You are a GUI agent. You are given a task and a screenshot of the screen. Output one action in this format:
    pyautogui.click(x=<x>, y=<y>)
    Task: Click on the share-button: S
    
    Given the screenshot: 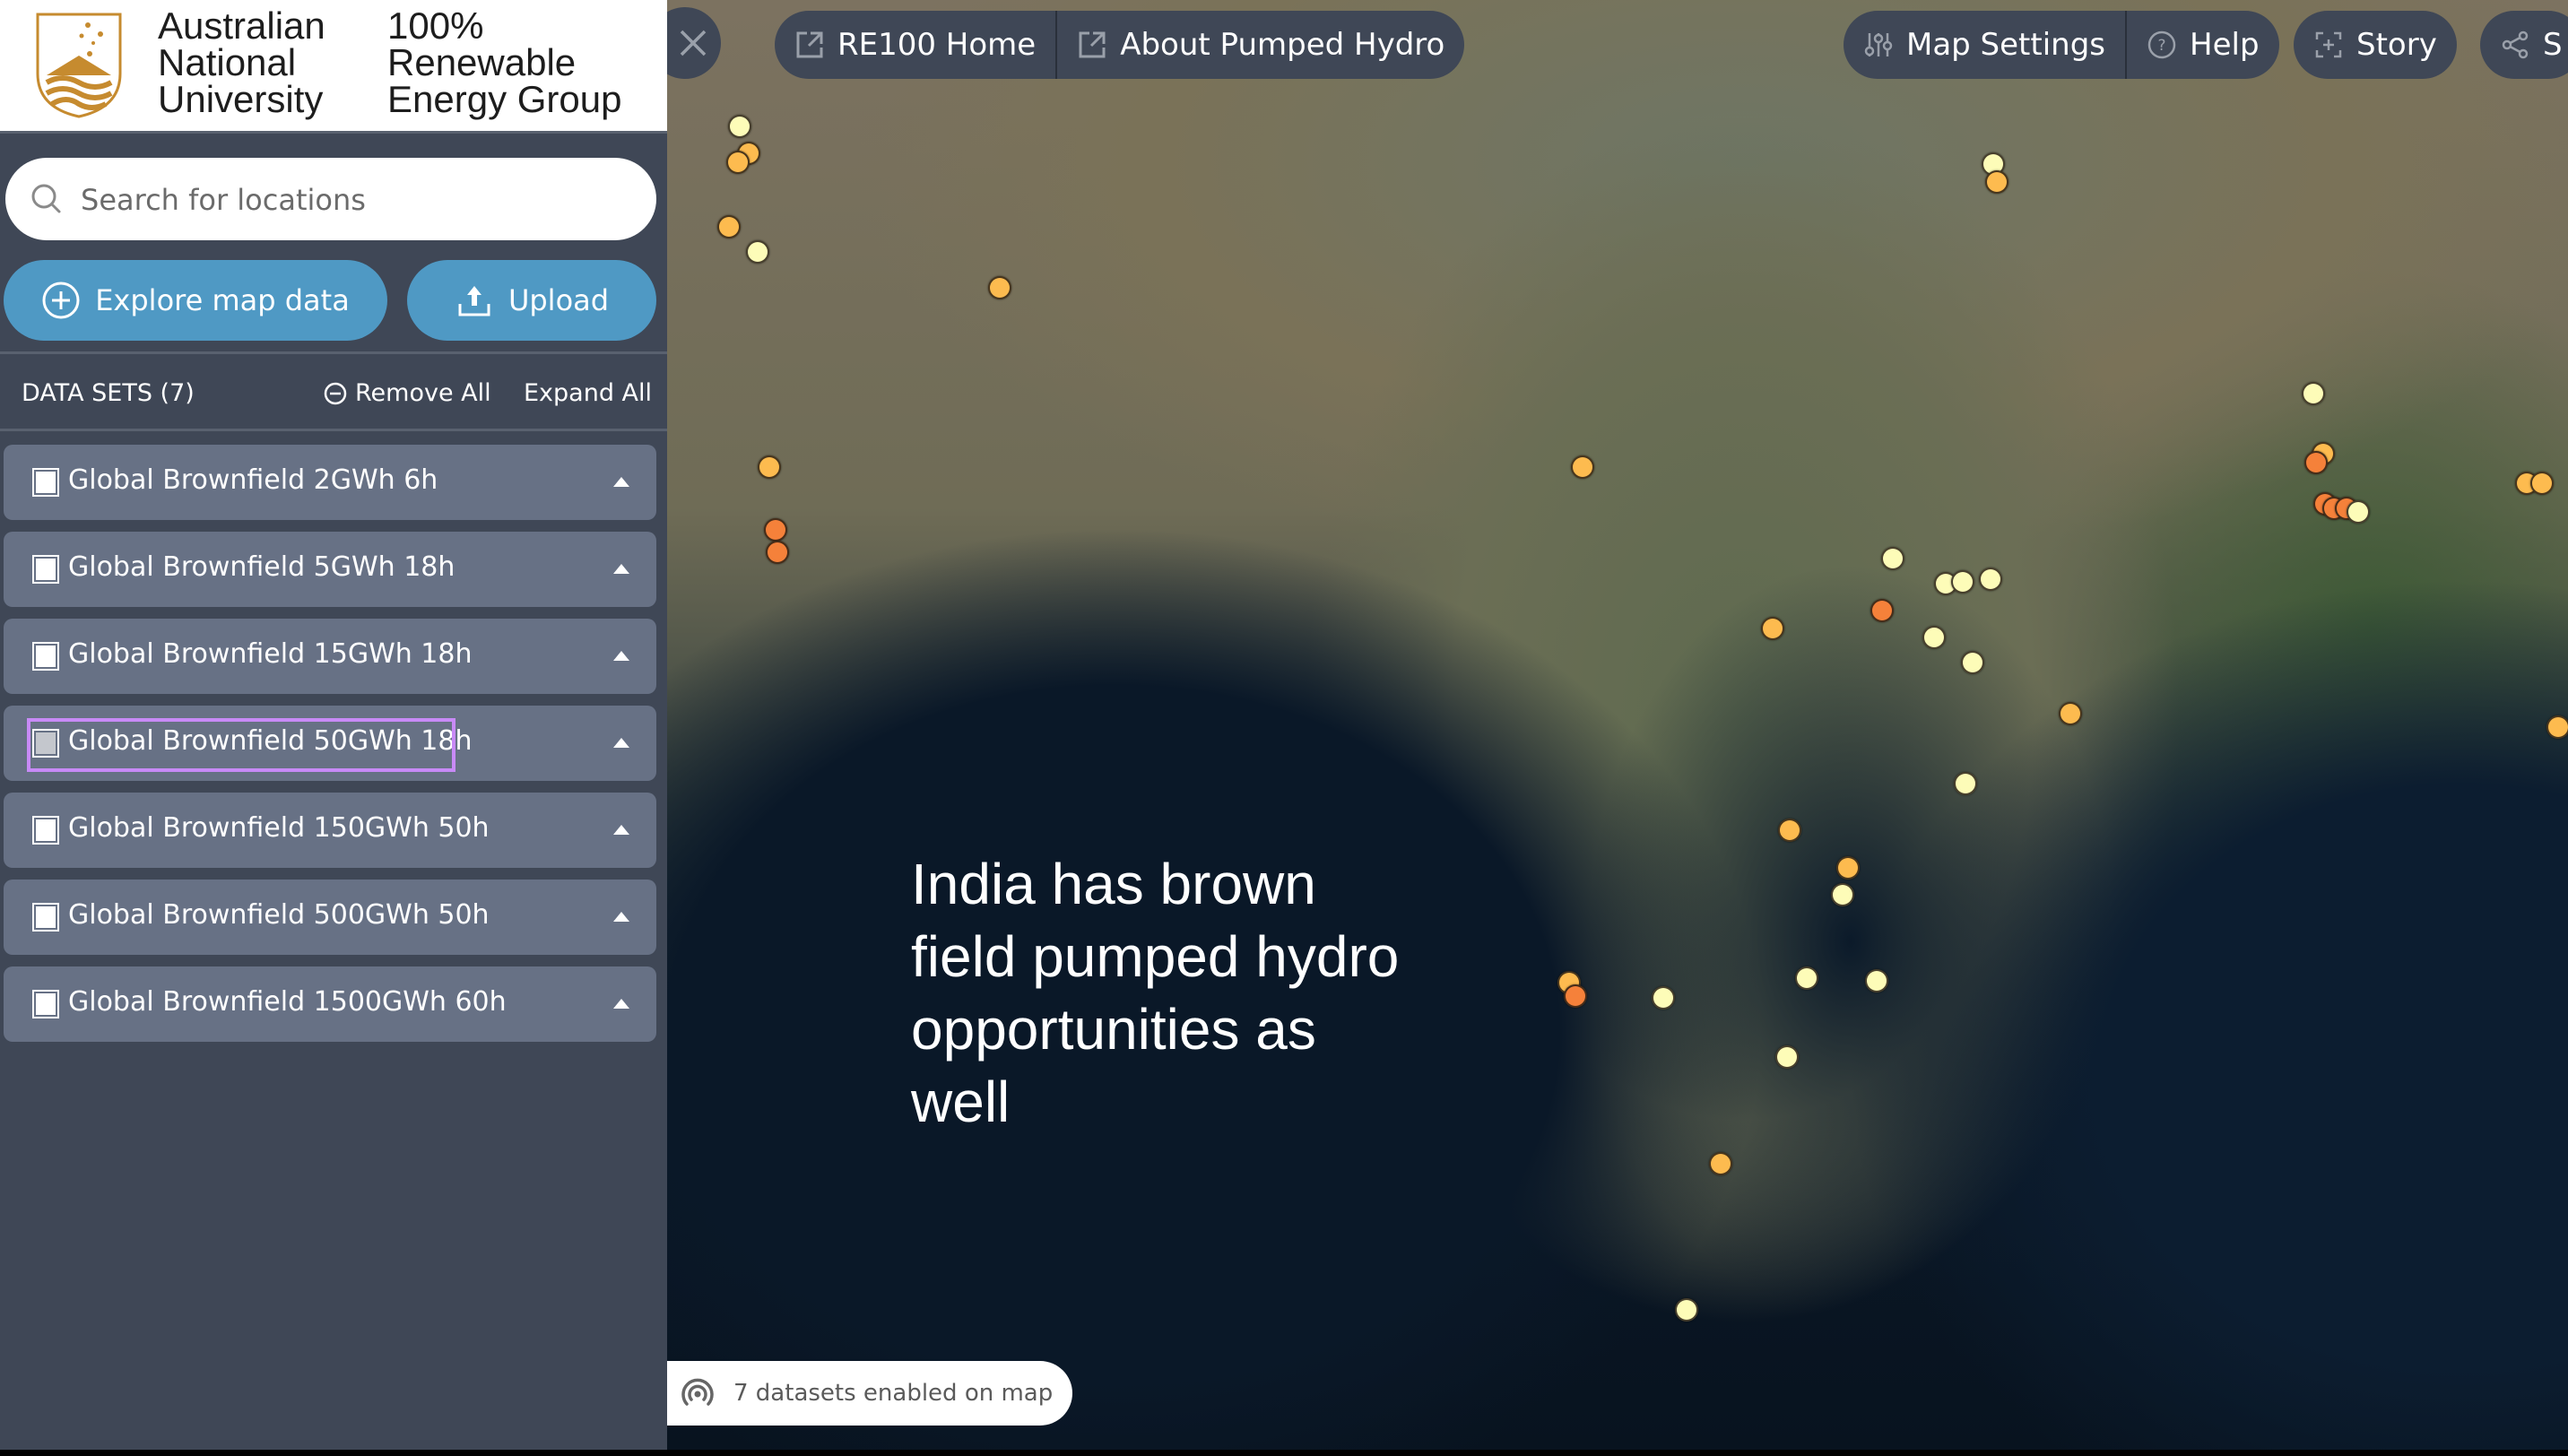 What is the action you would take?
    pyautogui.click(x=2524, y=45)
    